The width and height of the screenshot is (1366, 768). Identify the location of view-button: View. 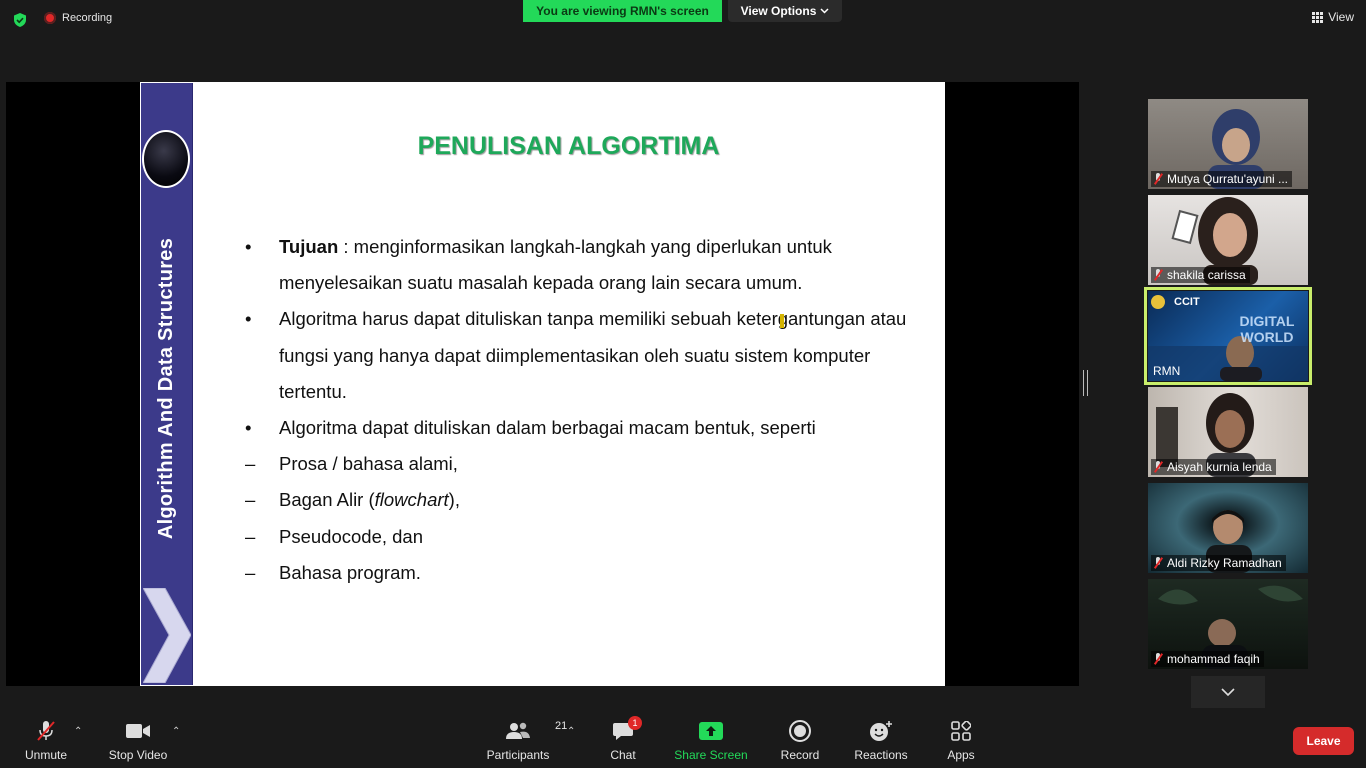
(1333, 17).